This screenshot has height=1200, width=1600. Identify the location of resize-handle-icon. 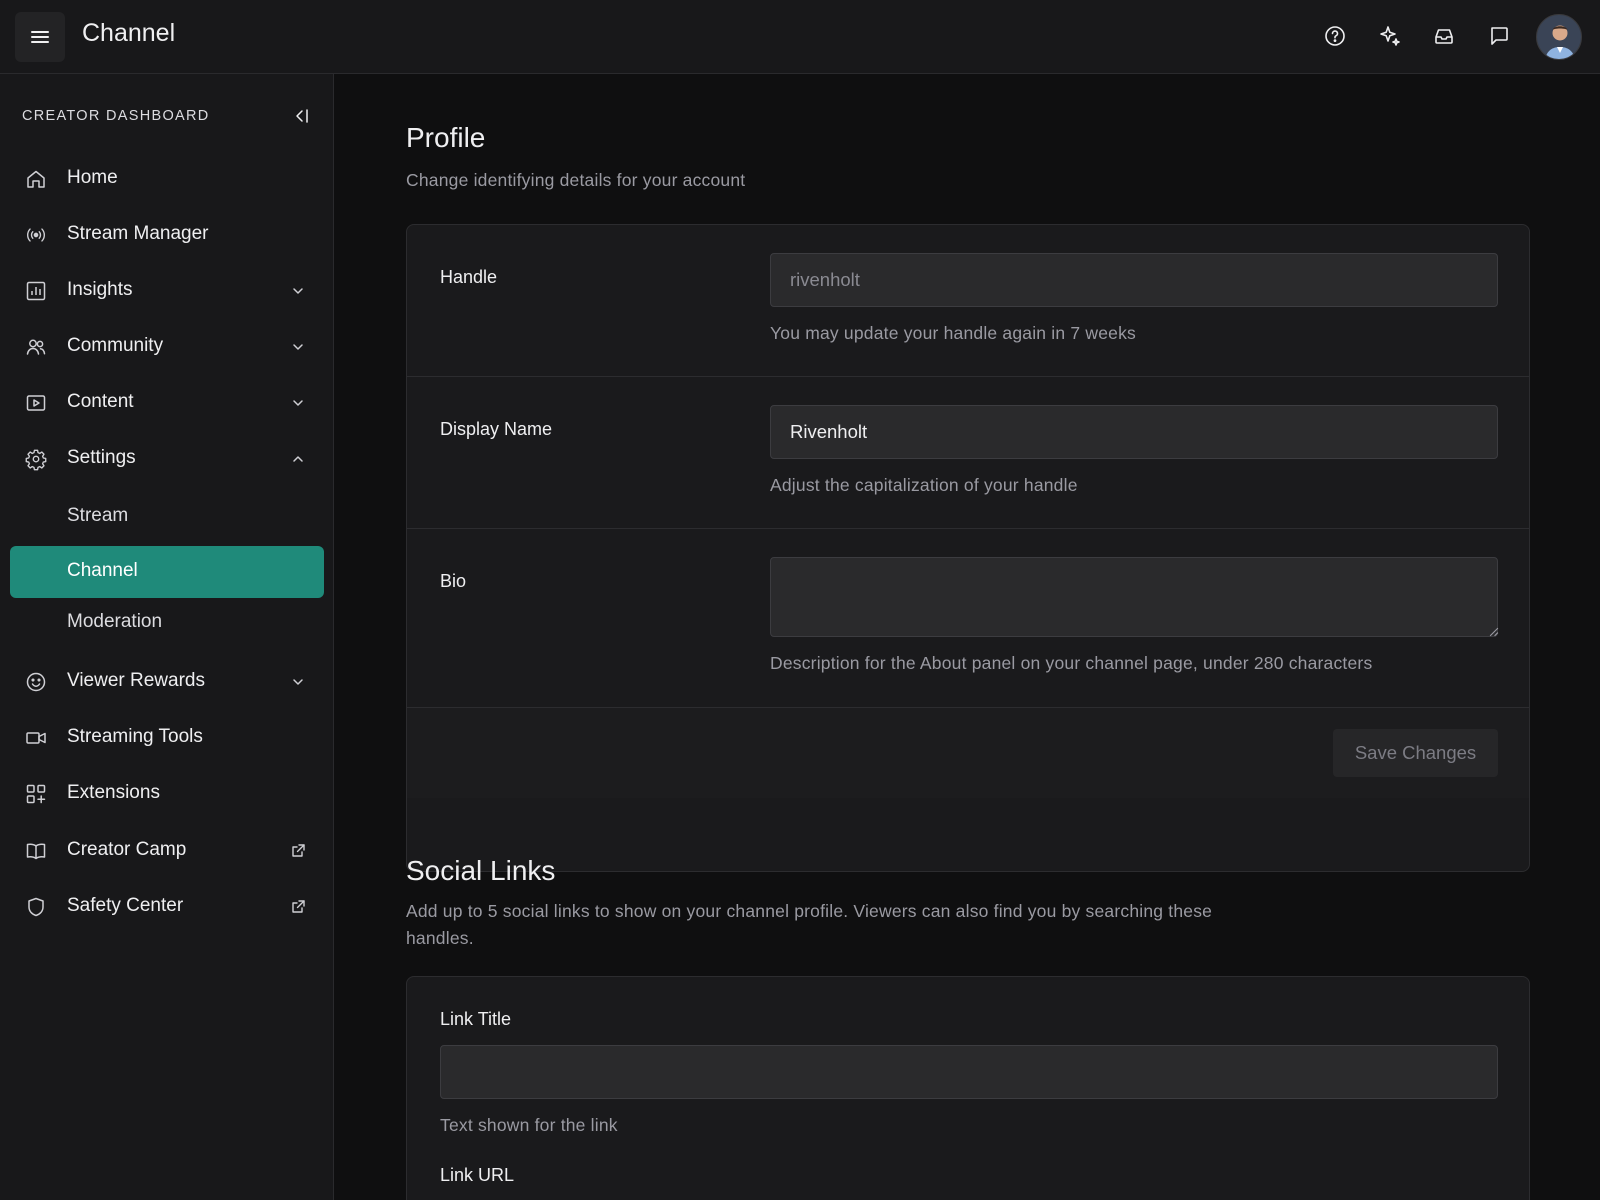
(1494, 632).